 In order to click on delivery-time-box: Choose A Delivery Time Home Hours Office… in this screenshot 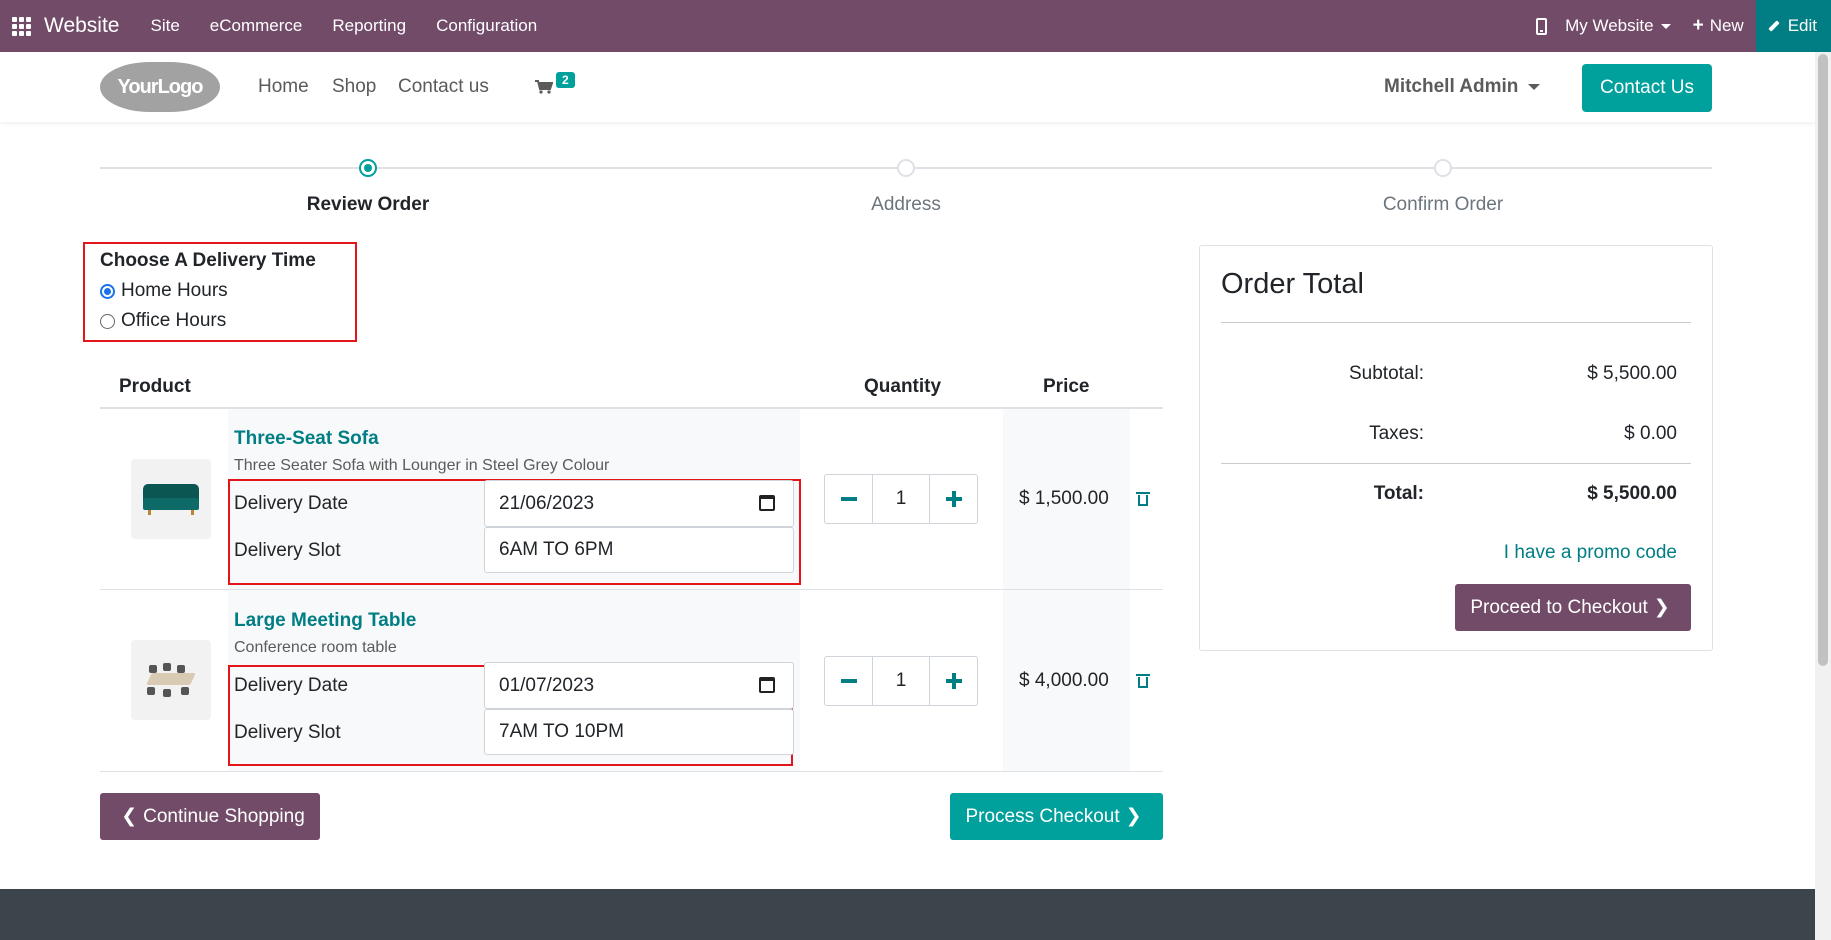, I will do `click(220, 292)`.